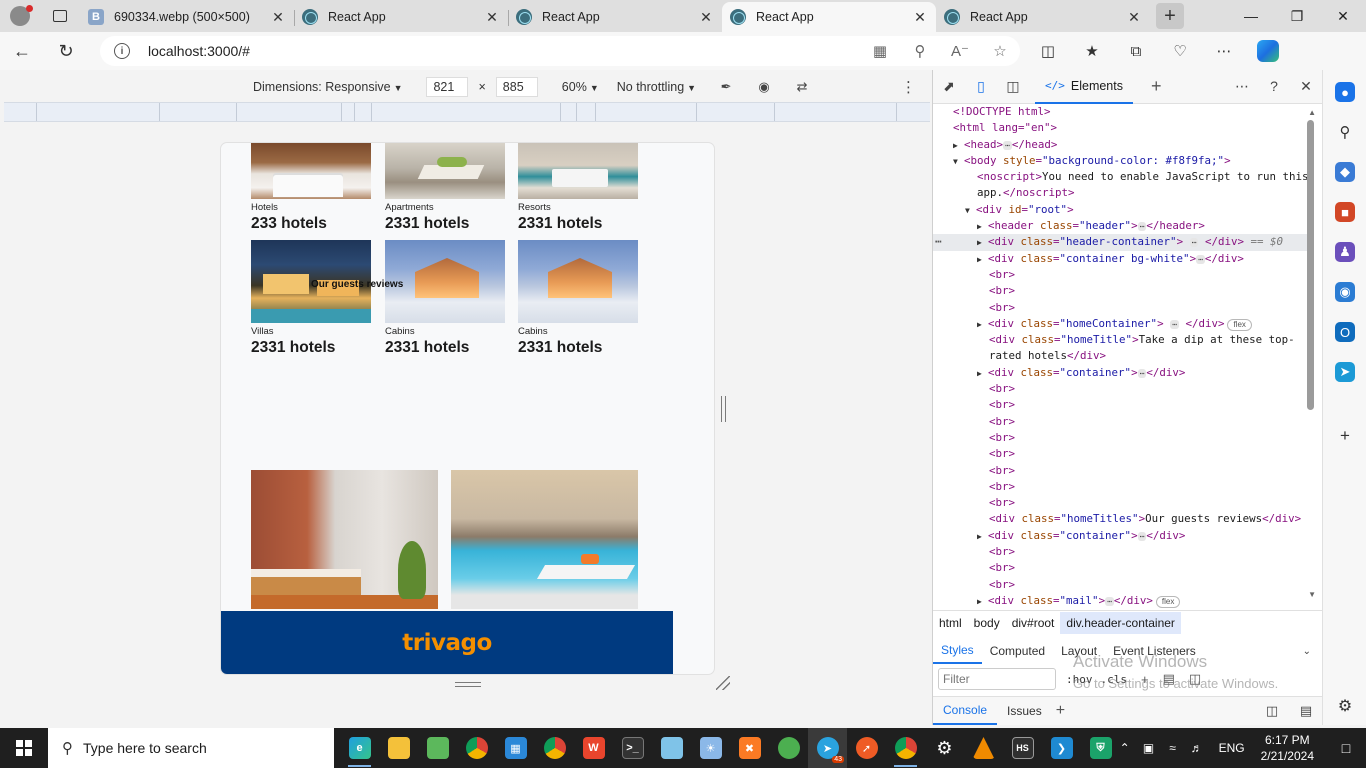 This screenshot has height=768, width=1366. What do you see at coordinates (1120, 622) in the screenshot?
I see `breadcrumb-item-active: div.header-container` at bounding box center [1120, 622].